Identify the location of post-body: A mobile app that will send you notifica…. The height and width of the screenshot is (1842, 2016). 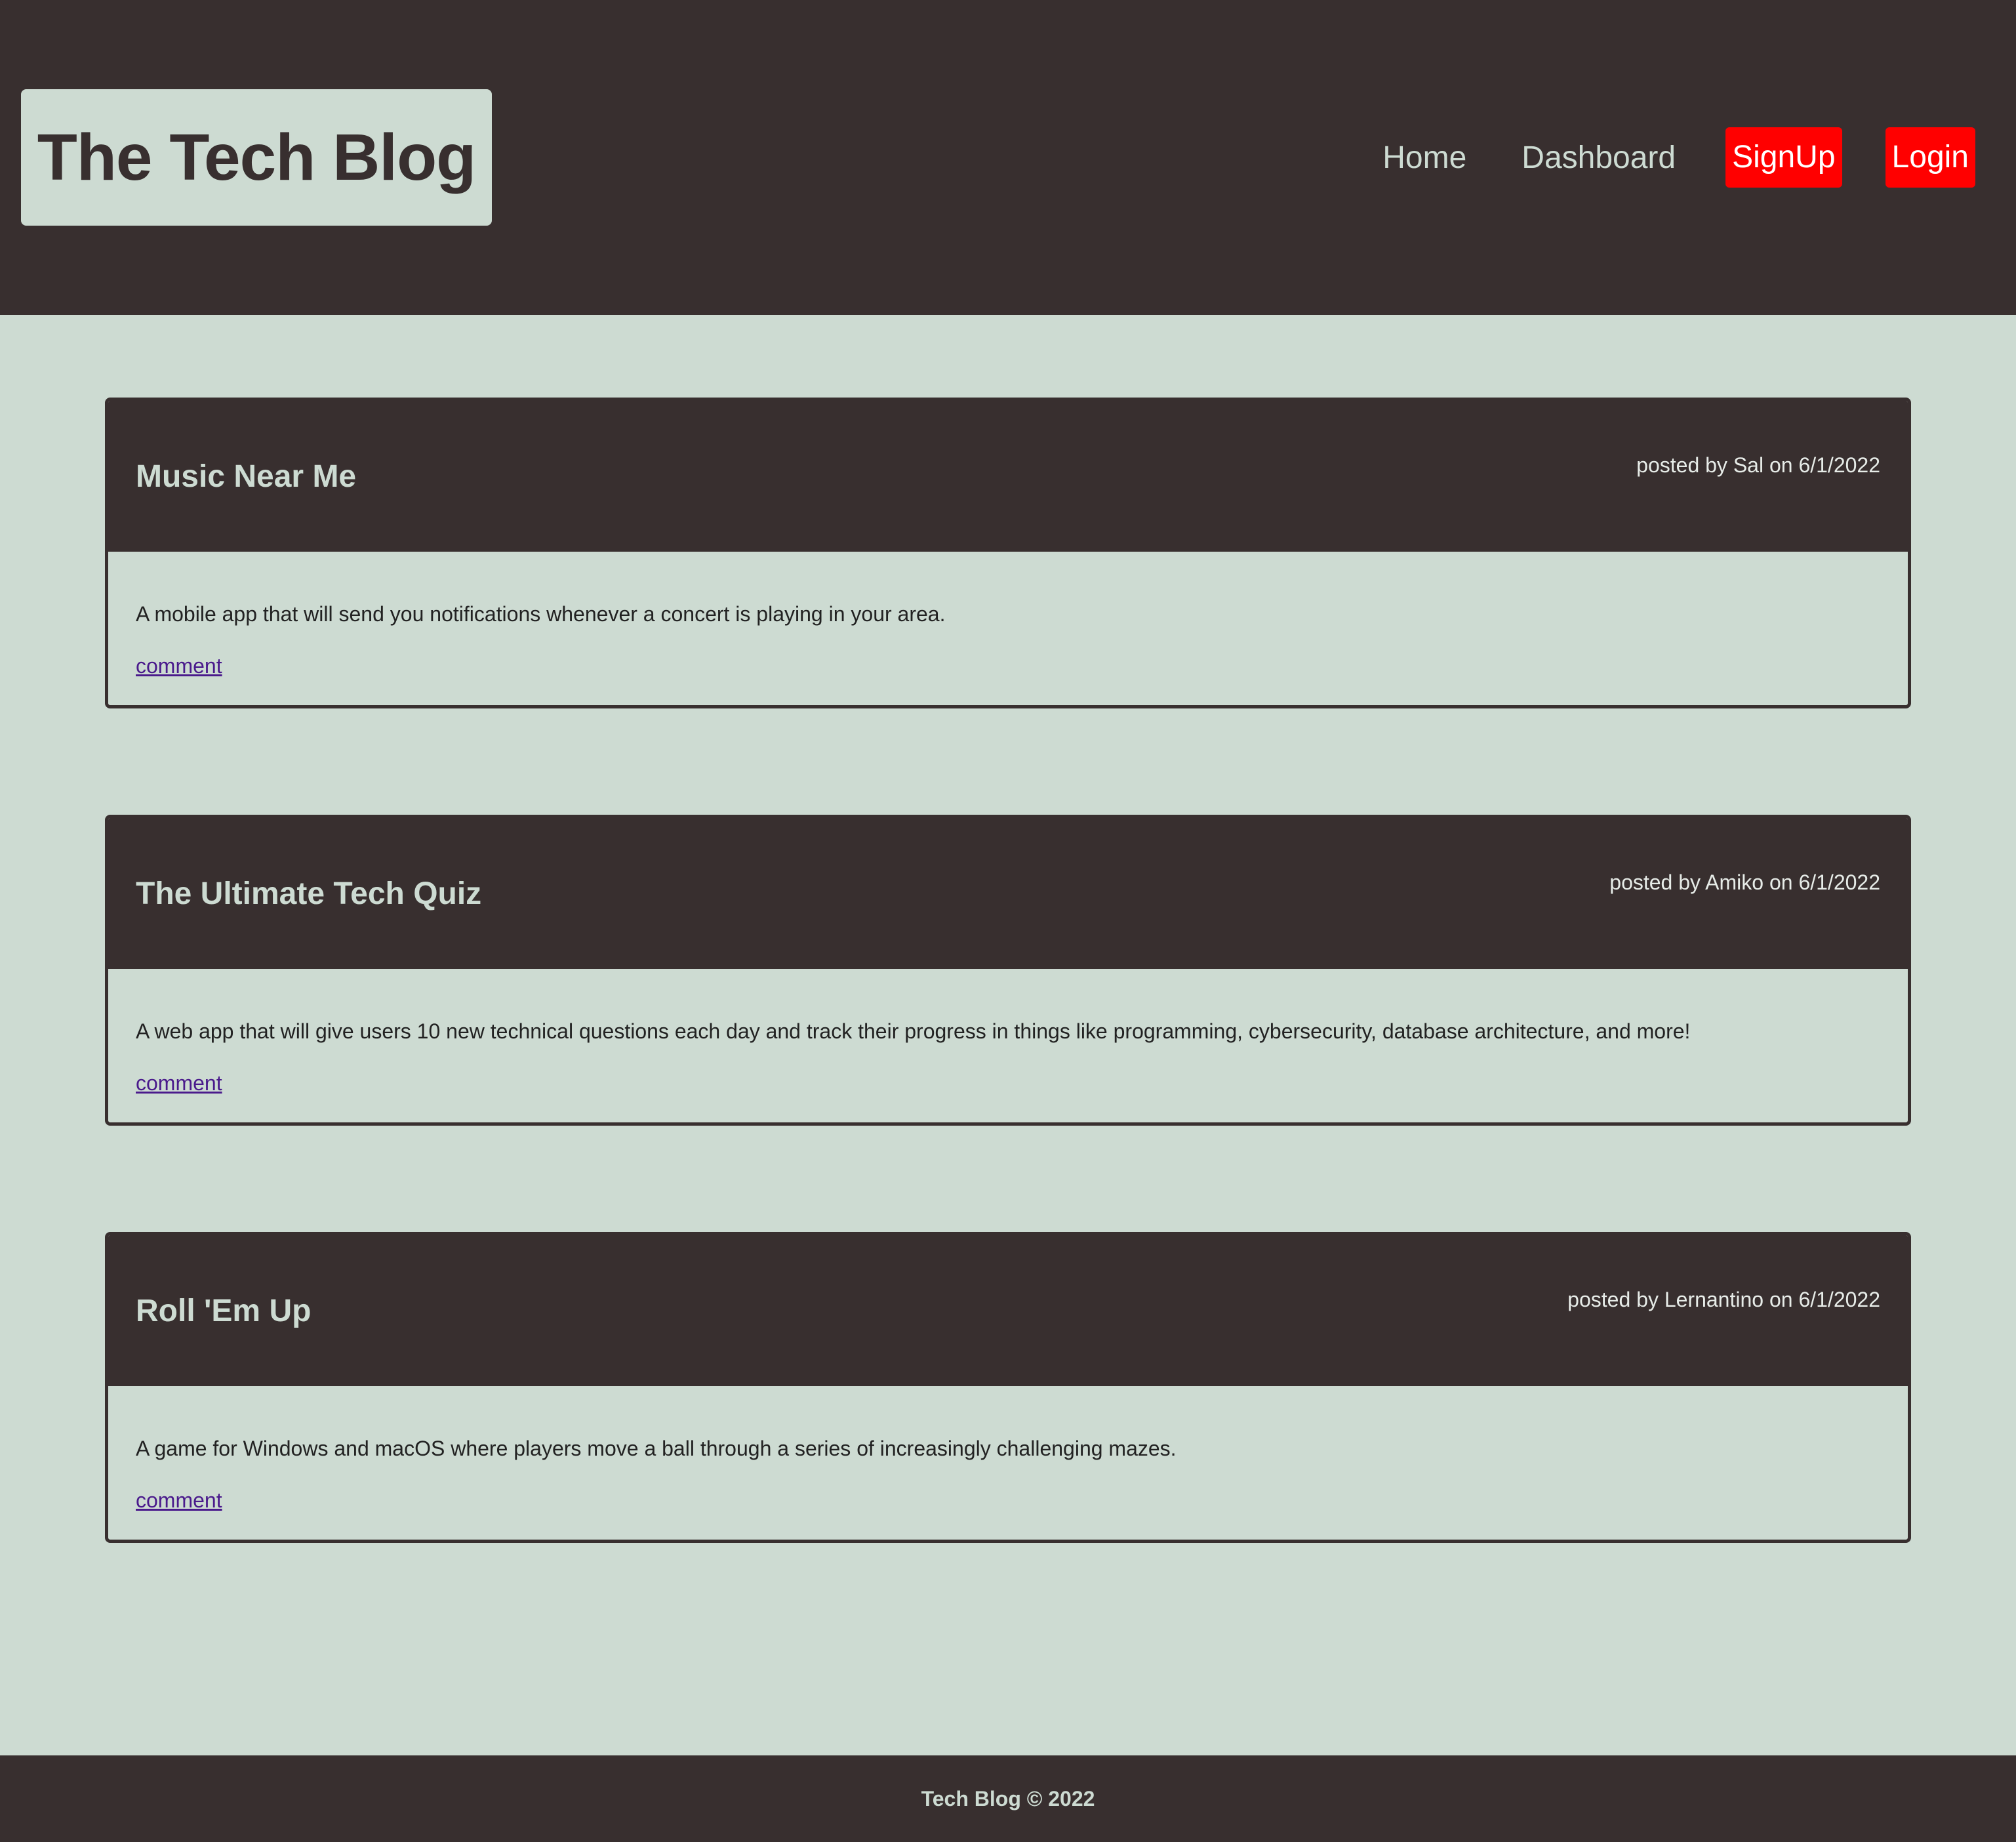
(1008, 628).